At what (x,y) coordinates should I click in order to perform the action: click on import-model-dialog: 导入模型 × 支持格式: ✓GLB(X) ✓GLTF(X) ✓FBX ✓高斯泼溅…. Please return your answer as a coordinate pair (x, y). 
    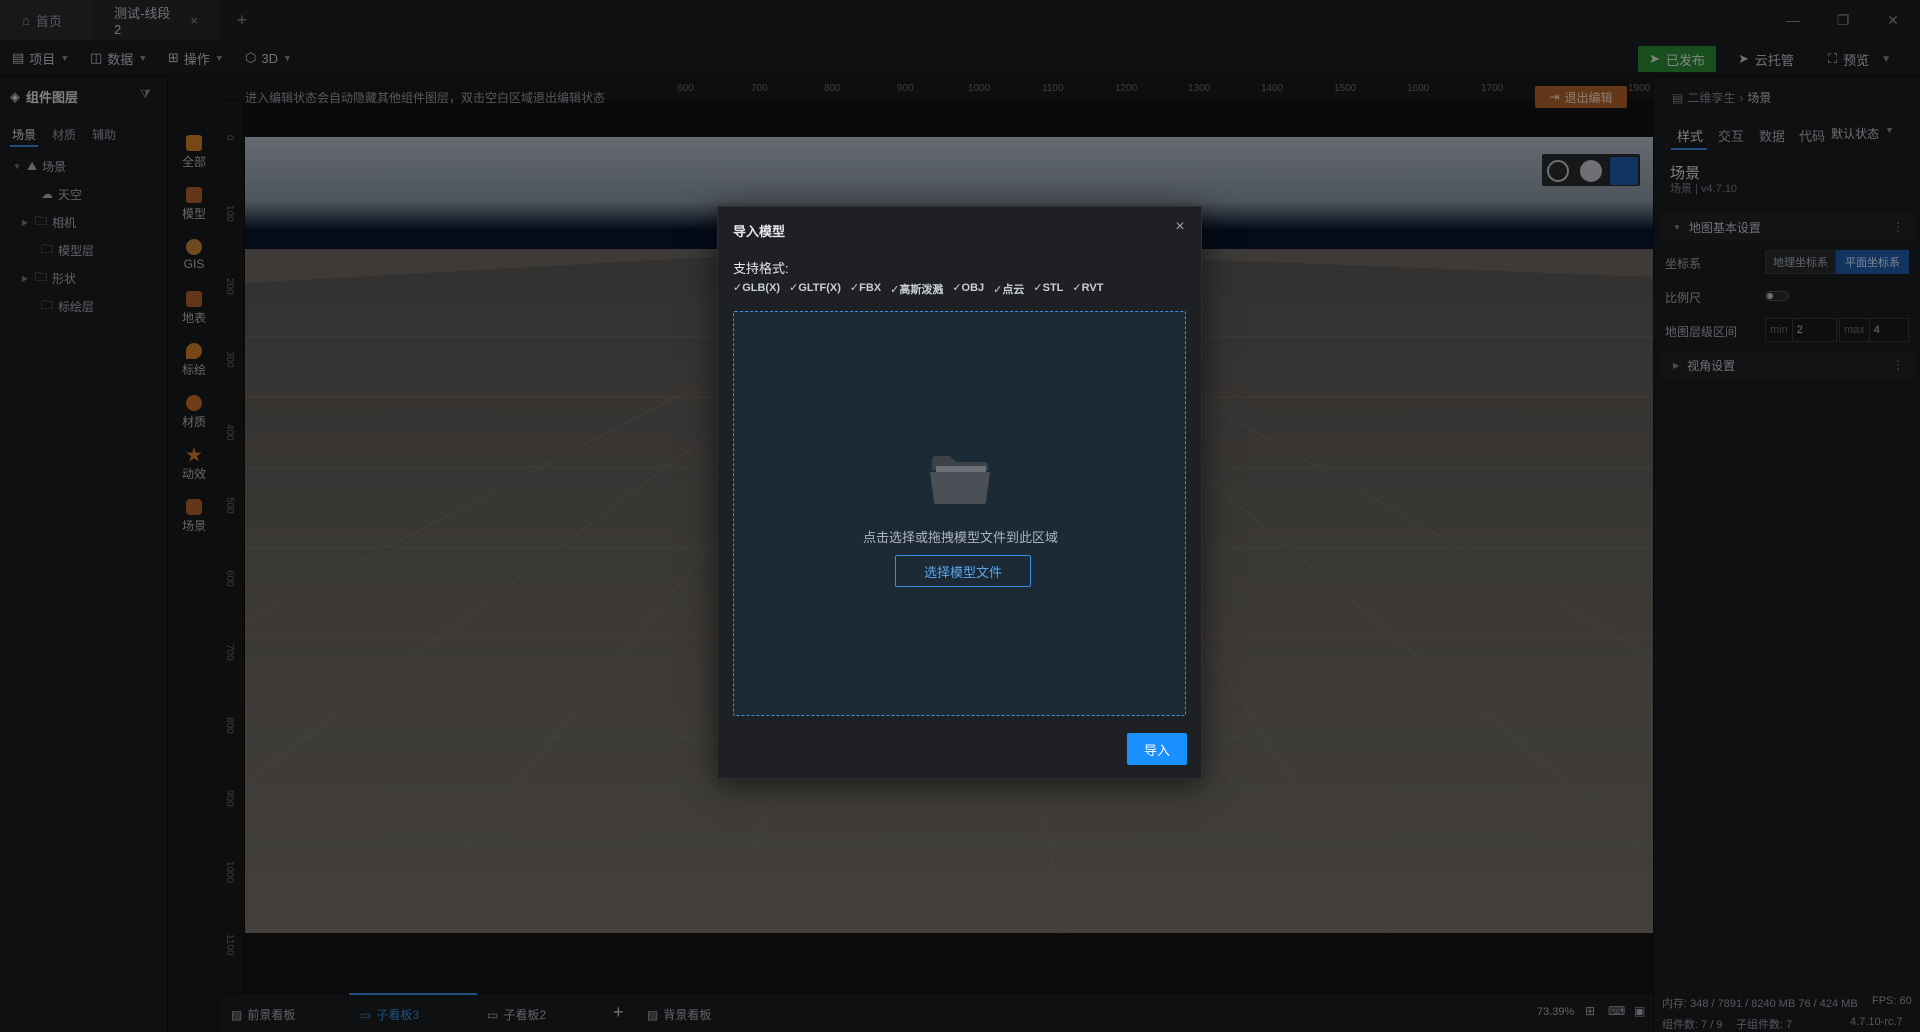
    Looking at the image, I should click on (959, 492).